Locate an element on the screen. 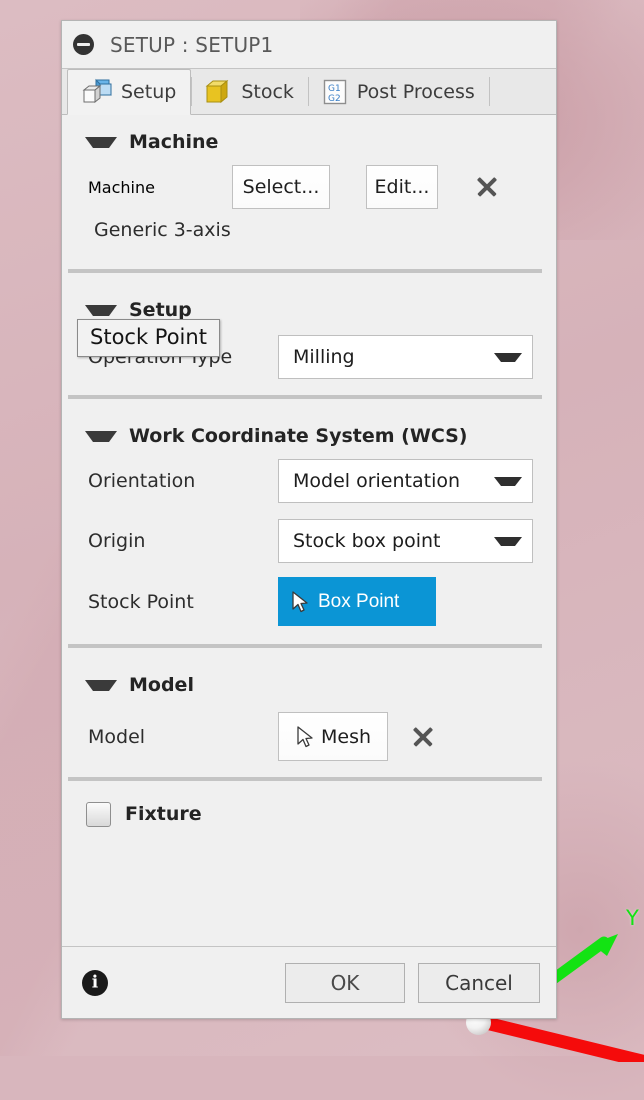  tab-setup-label: Setup is located at coordinates (149, 92).